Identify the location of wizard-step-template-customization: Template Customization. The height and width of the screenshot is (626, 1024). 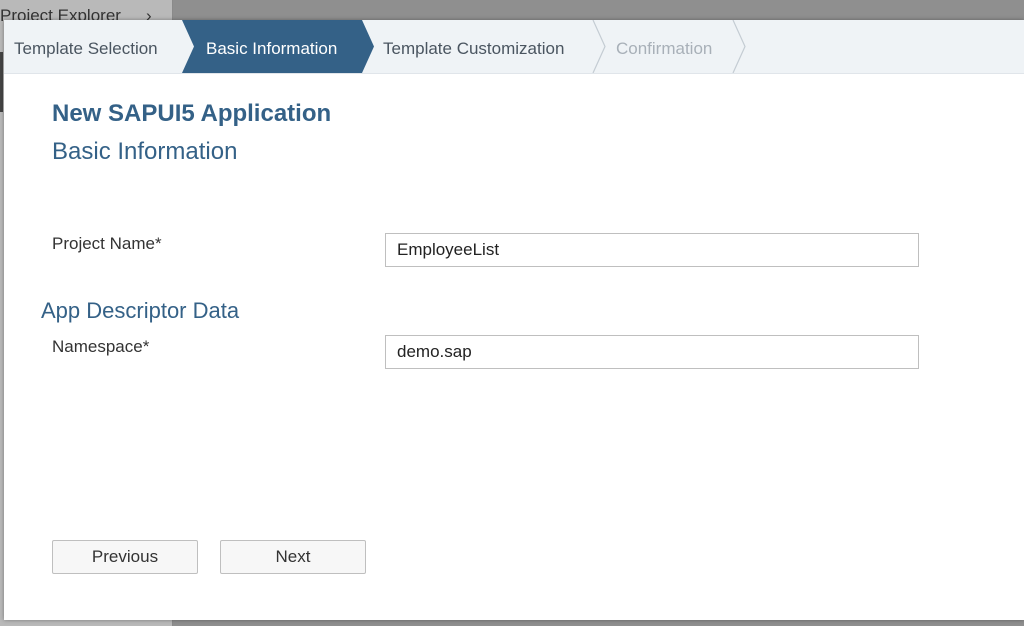
(473, 46).